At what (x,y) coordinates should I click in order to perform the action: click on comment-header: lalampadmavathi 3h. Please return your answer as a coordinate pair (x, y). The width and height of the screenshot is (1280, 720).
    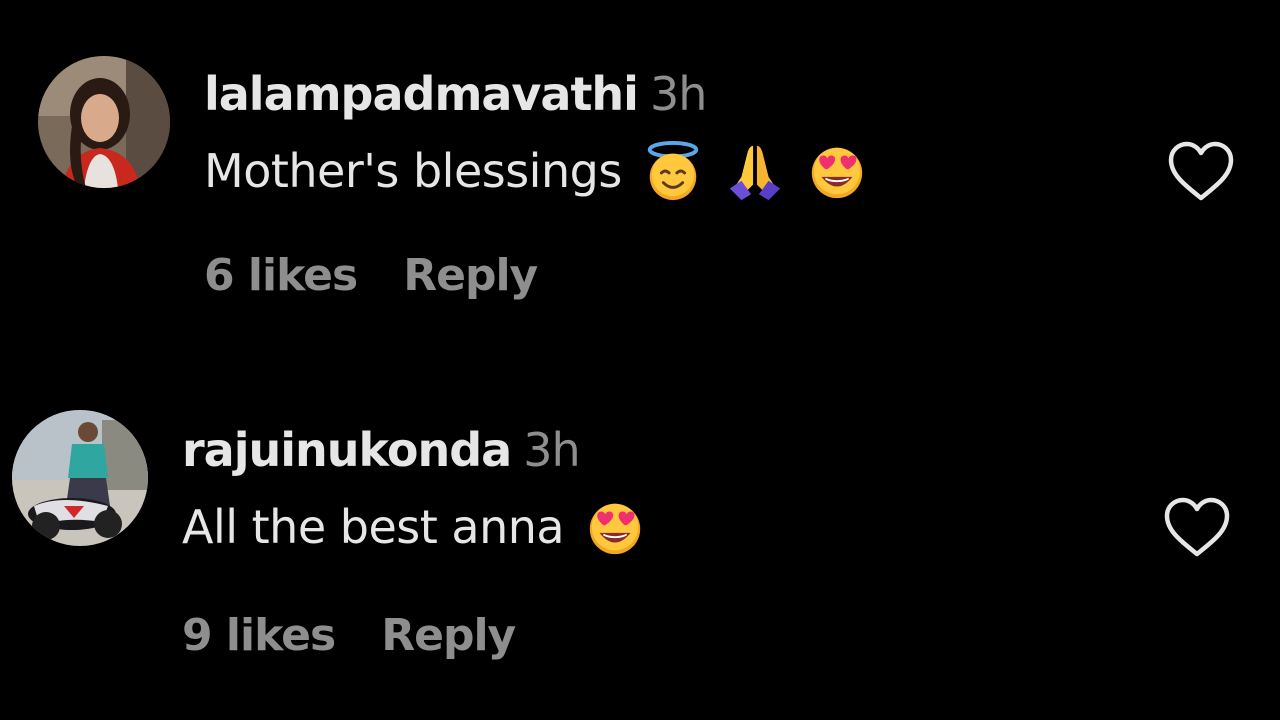
    Looking at the image, I should click on (455, 94).